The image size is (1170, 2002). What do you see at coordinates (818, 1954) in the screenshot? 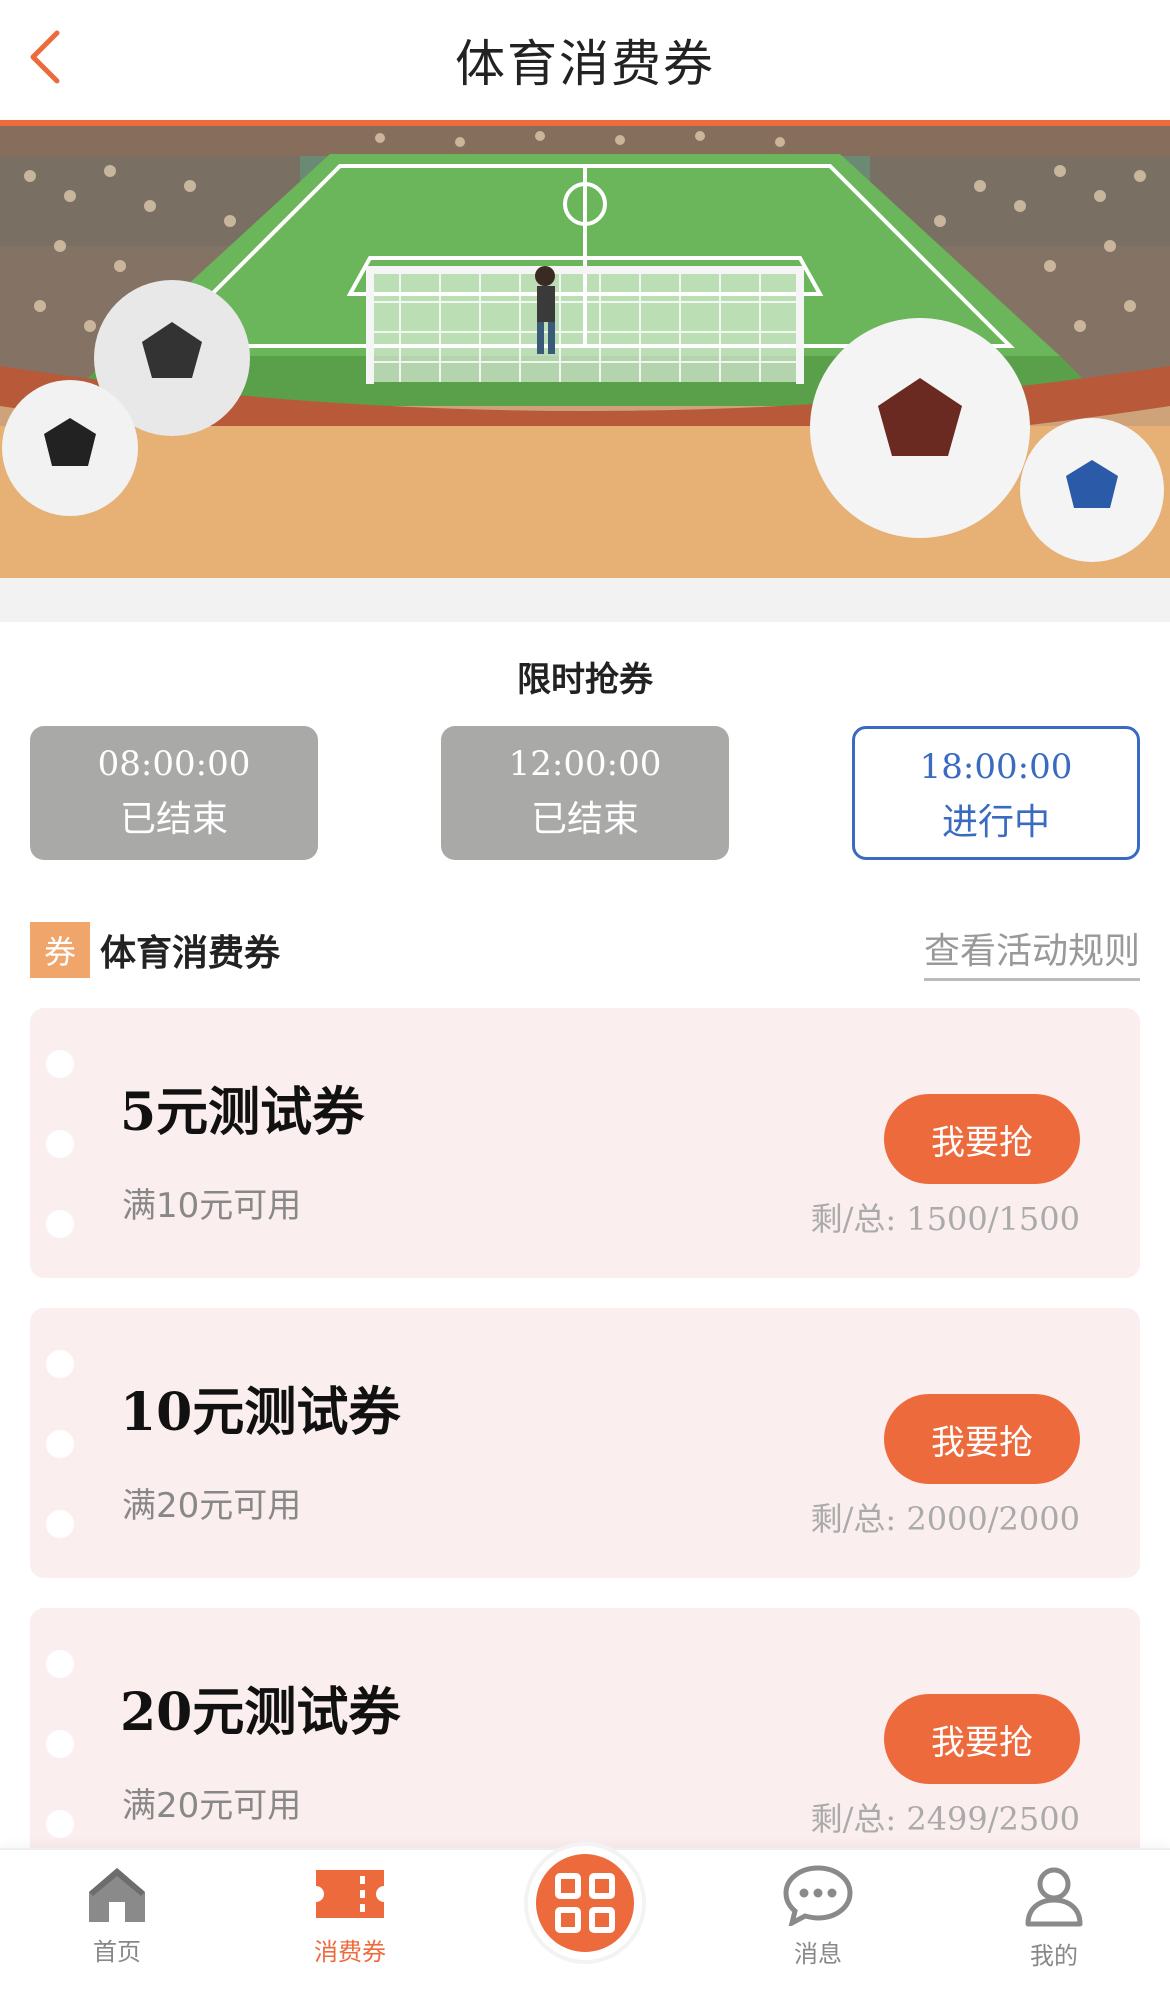
I see `tab-label: 消息` at bounding box center [818, 1954].